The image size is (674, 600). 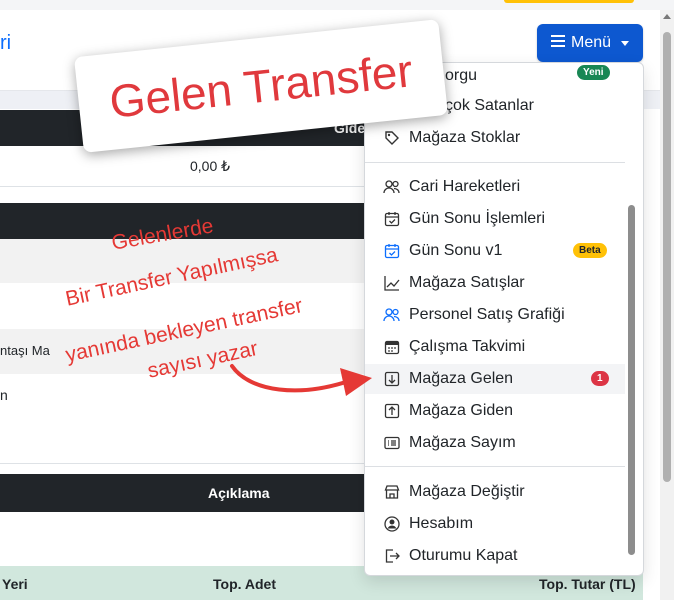 What do you see at coordinates (462, 442) in the screenshot?
I see `menu-item-label: Mağaza Sayım` at bounding box center [462, 442].